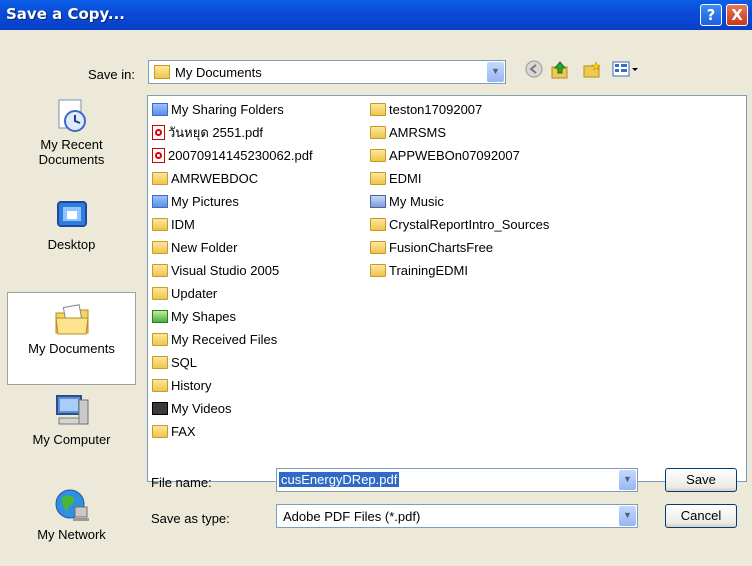 The width and height of the screenshot is (752, 566). What do you see at coordinates (454, 155) in the screenshot?
I see `file-name-text: APPWEBOn07092007` at bounding box center [454, 155].